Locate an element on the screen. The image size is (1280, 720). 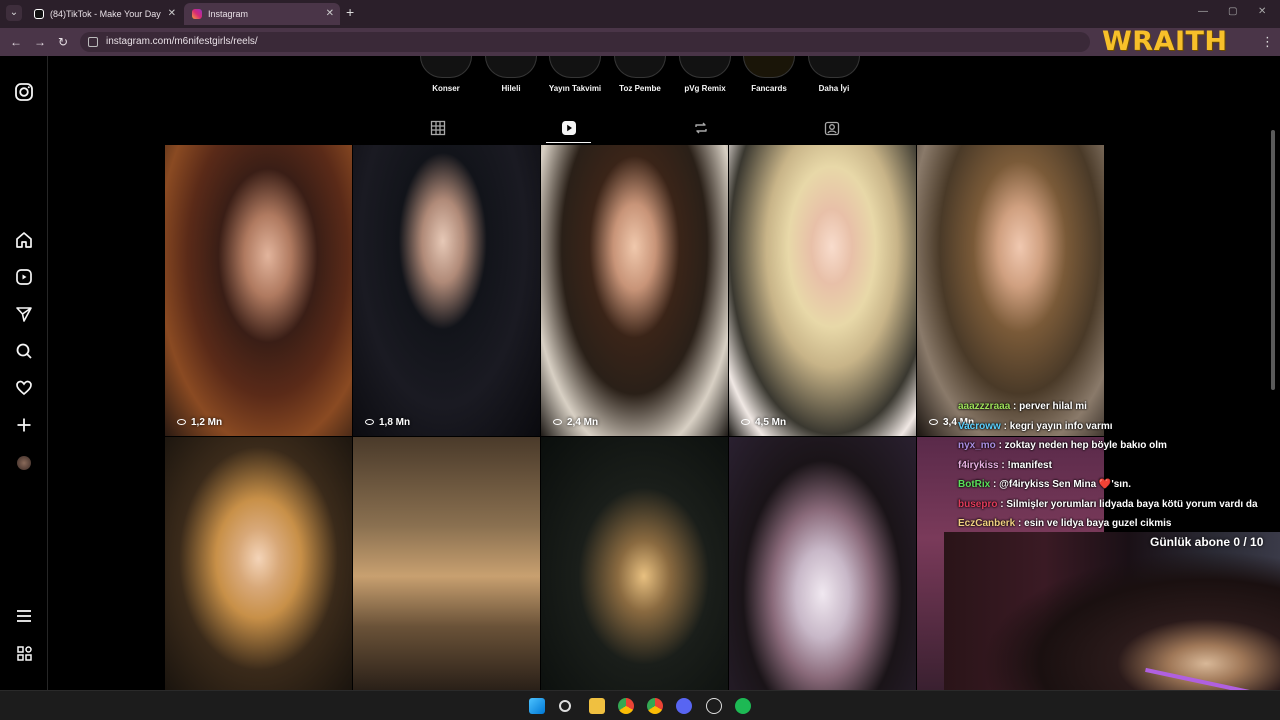
tab-tiktok: (84)TikTok - Make Your Day ✕ is located at coordinates (104, 14).